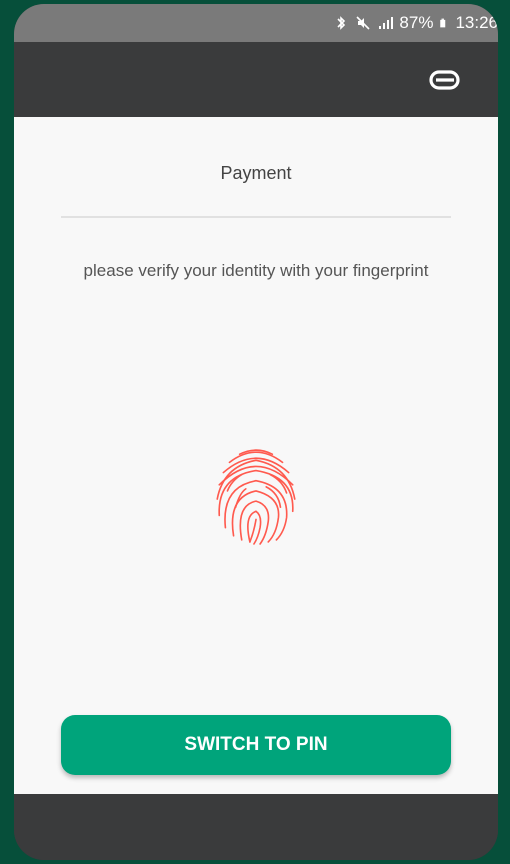 Image resolution: width=510 pixels, height=864 pixels. I want to click on fingerprint-icon, so click(256, 495).